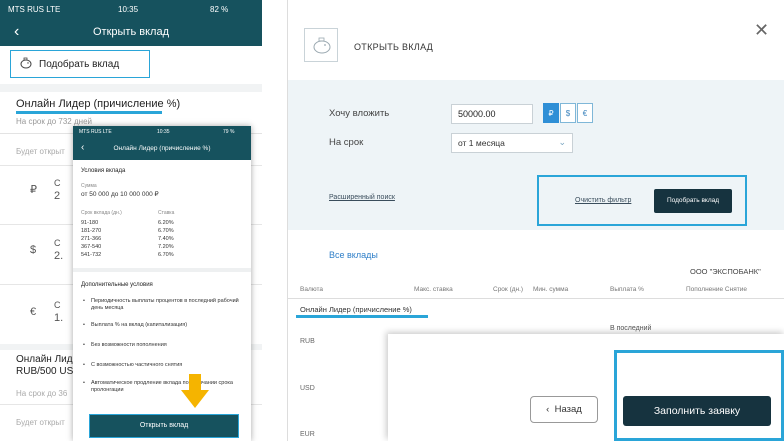  Describe the element at coordinates (163, 325) in the screenshot. I see `condition-item: Выплата % на вклад (капитализация)` at that location.